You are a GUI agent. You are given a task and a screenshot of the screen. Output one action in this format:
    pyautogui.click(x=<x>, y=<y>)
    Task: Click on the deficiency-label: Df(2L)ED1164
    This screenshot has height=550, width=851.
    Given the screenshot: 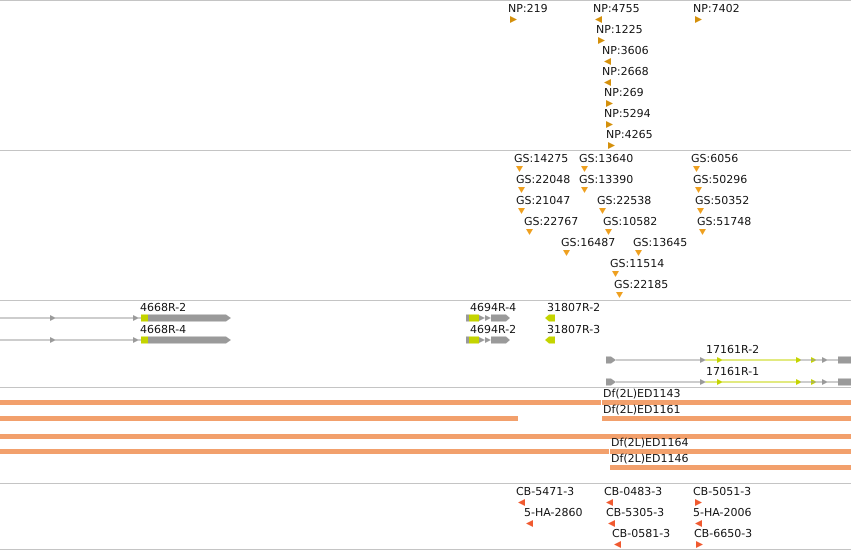 What is the action you would take?
    pyautogui.click(x=649, y=442)
    